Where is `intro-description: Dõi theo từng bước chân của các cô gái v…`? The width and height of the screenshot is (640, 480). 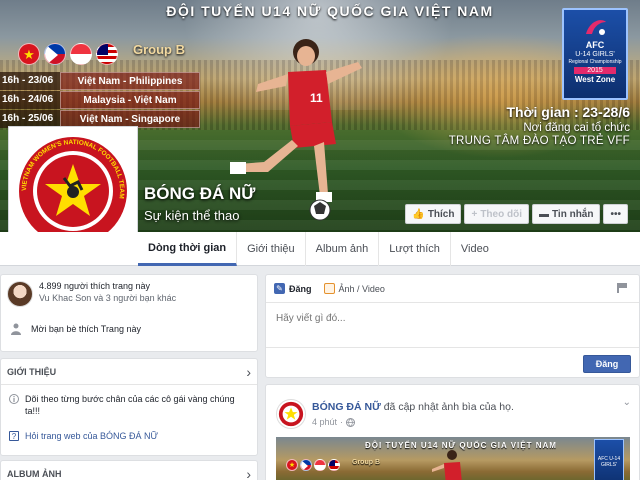 intro-description: Dõi theo từng bước chân của các cô gái v… is located at coordinates (128, 405).